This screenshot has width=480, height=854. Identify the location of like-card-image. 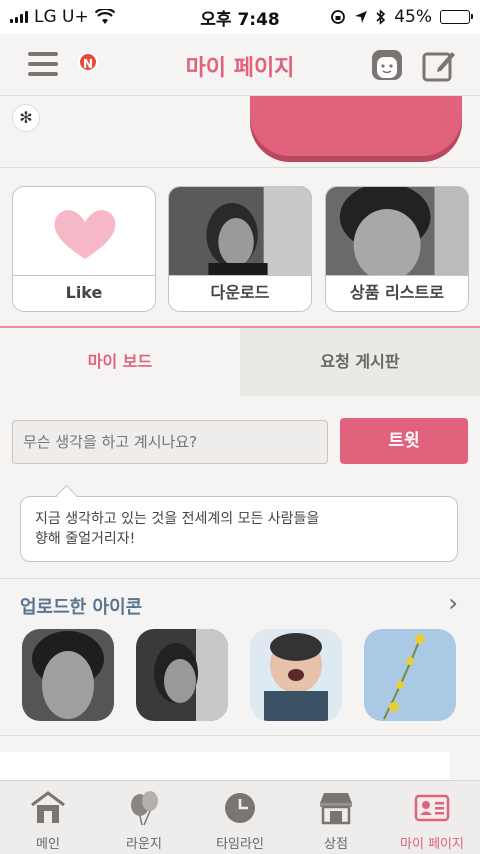
(84, 232).